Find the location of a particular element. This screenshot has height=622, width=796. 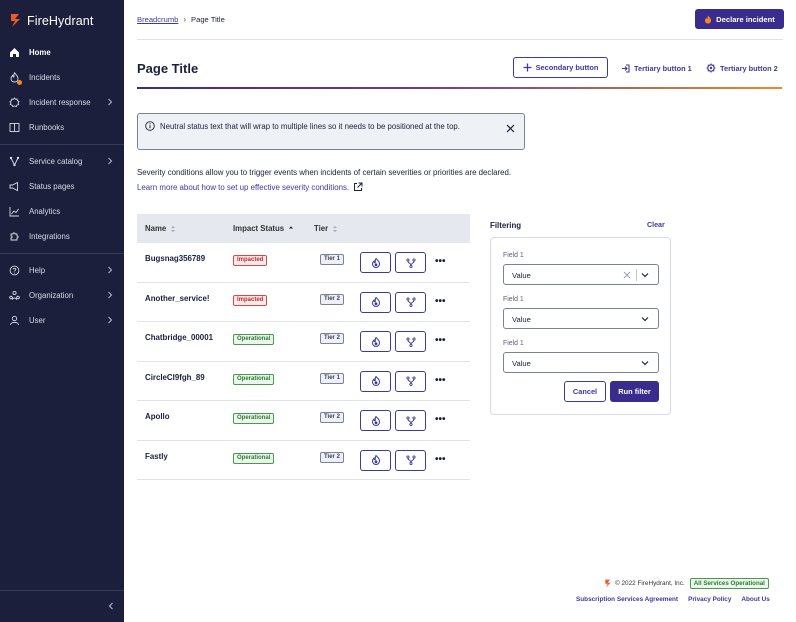

sidebar-item-incidents: Incidents is located at coordinates (62, 77).